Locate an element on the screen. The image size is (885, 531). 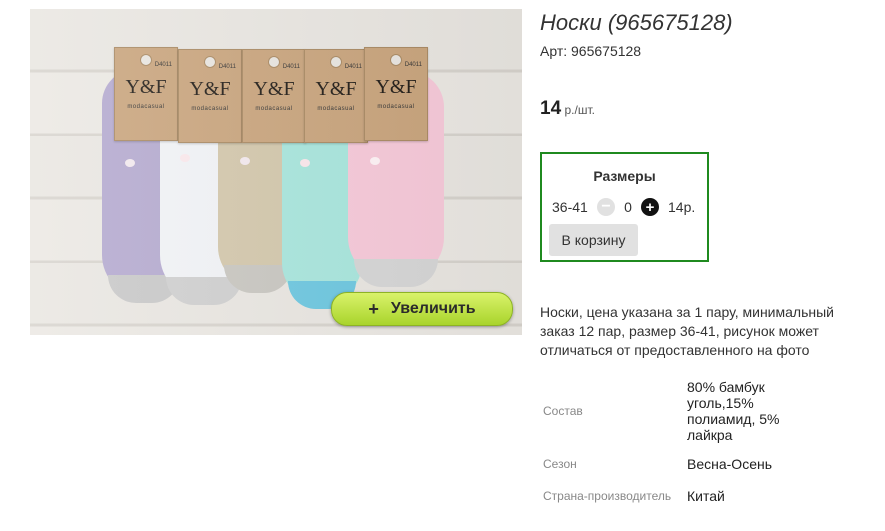
quantity-value: 0 is located at coordinates (628, 207).